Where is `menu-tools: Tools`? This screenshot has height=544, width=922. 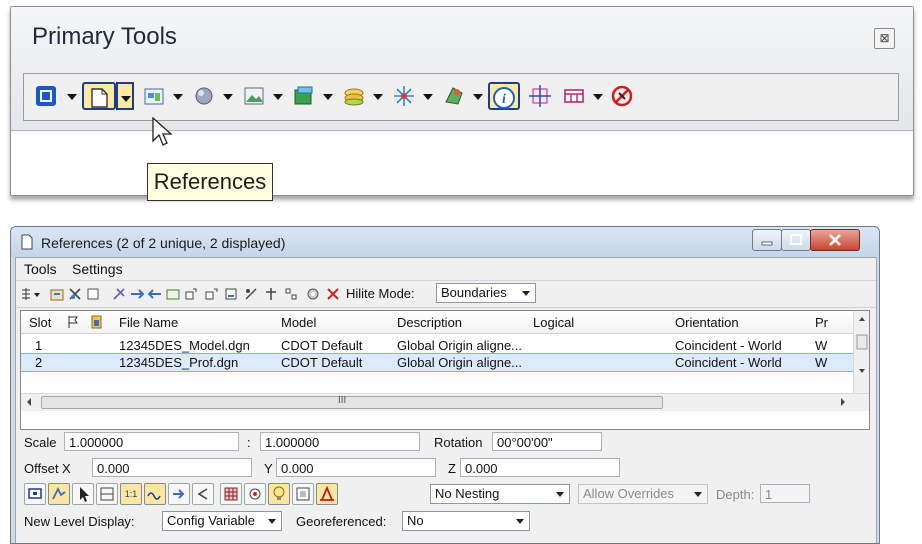
menu-tools: Tools is located at coordinates (40, 269).